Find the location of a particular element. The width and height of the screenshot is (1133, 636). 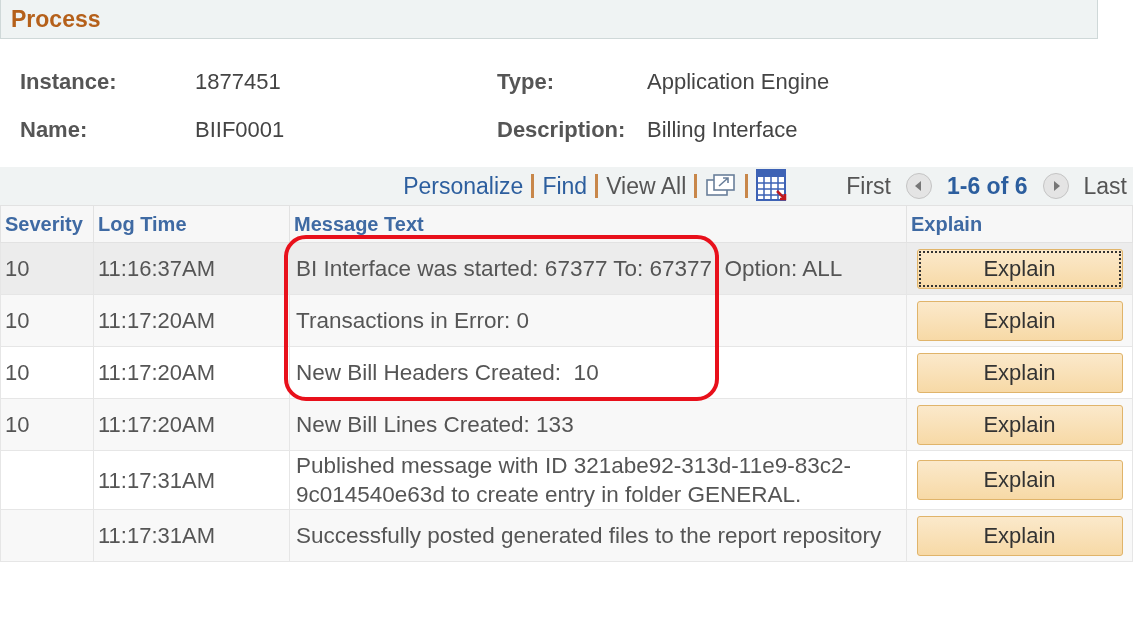

field-value: Application Engine is located at coordinates (738, 82).